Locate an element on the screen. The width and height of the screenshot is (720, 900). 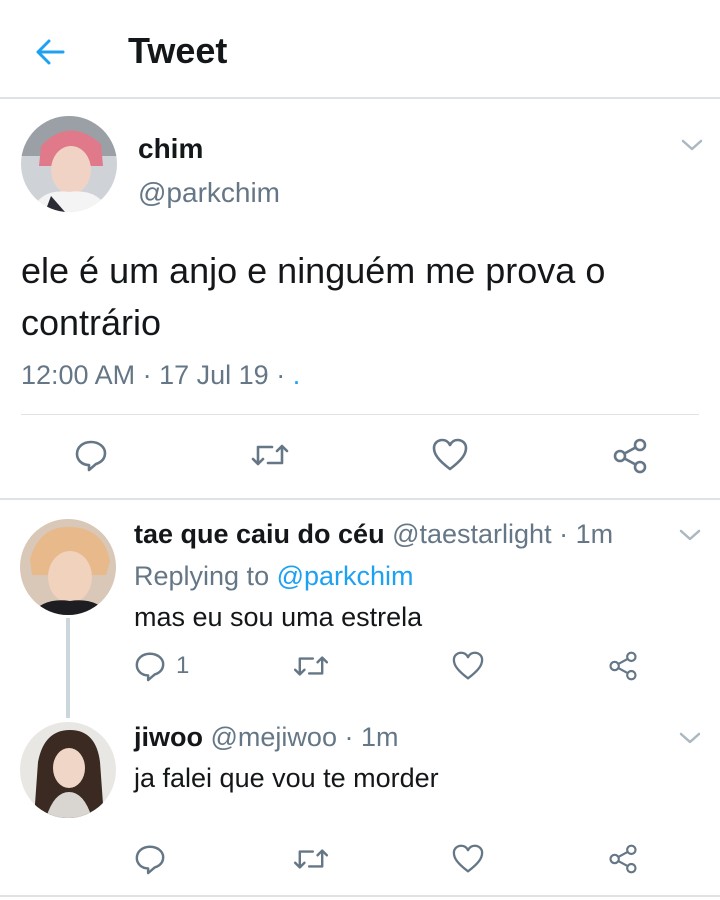
back-button is located at coordinates (50, 52).